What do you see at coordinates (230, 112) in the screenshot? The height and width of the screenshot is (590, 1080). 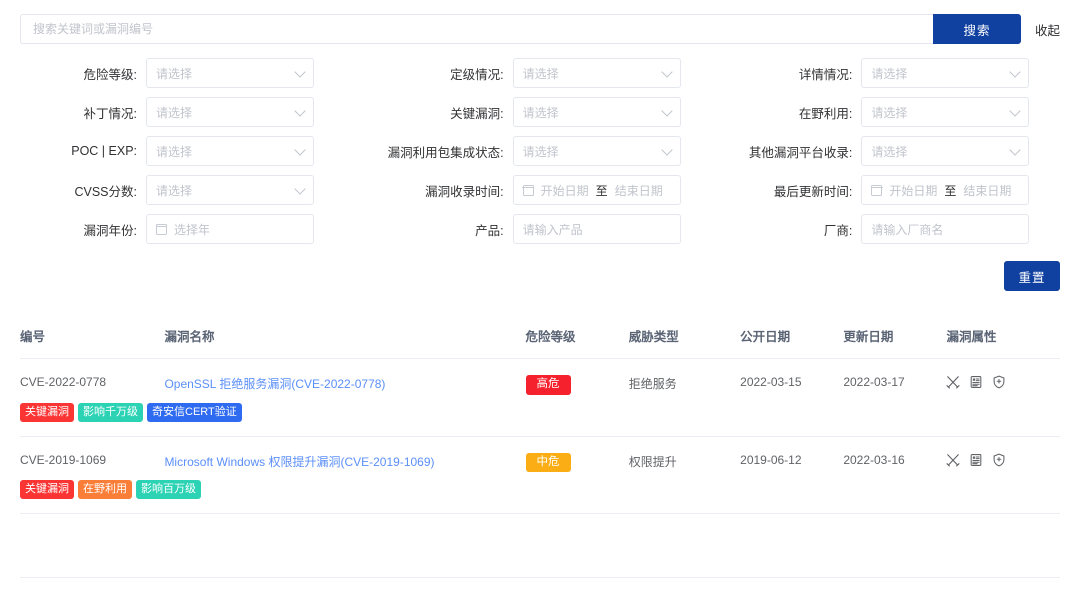 I see `patch-status-select: 请选择` at bounding box center [230, 112].